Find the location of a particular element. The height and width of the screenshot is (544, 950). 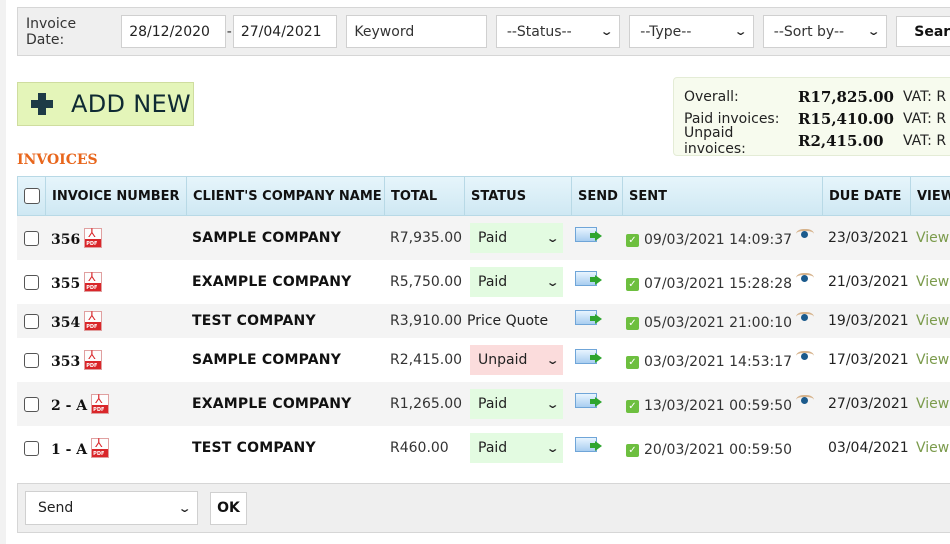

invoice-number: 353 is located at coordinates (65, 362).